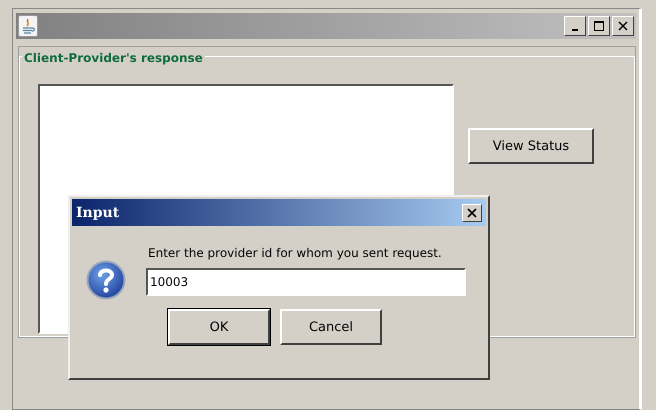 Image resolution: width=656 pixels, height=410 pixels. What do you see at coordinates (295, 253) in the screenshot?
I see `prompt-message: Enter the provider id for whom you sent request.` at bounding box center [295, 253].